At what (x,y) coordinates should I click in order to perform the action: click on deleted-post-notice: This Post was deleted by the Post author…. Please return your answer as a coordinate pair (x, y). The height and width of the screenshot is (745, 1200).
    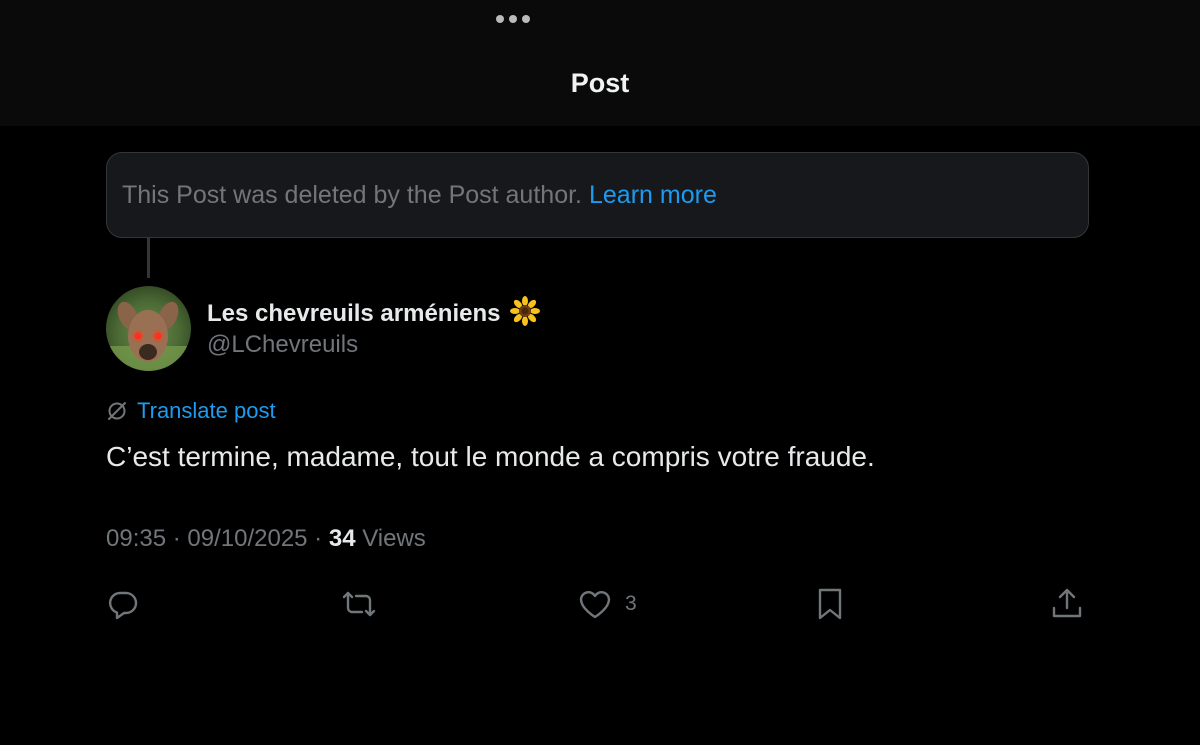
    Looking at the image, I should click on (597, 195).